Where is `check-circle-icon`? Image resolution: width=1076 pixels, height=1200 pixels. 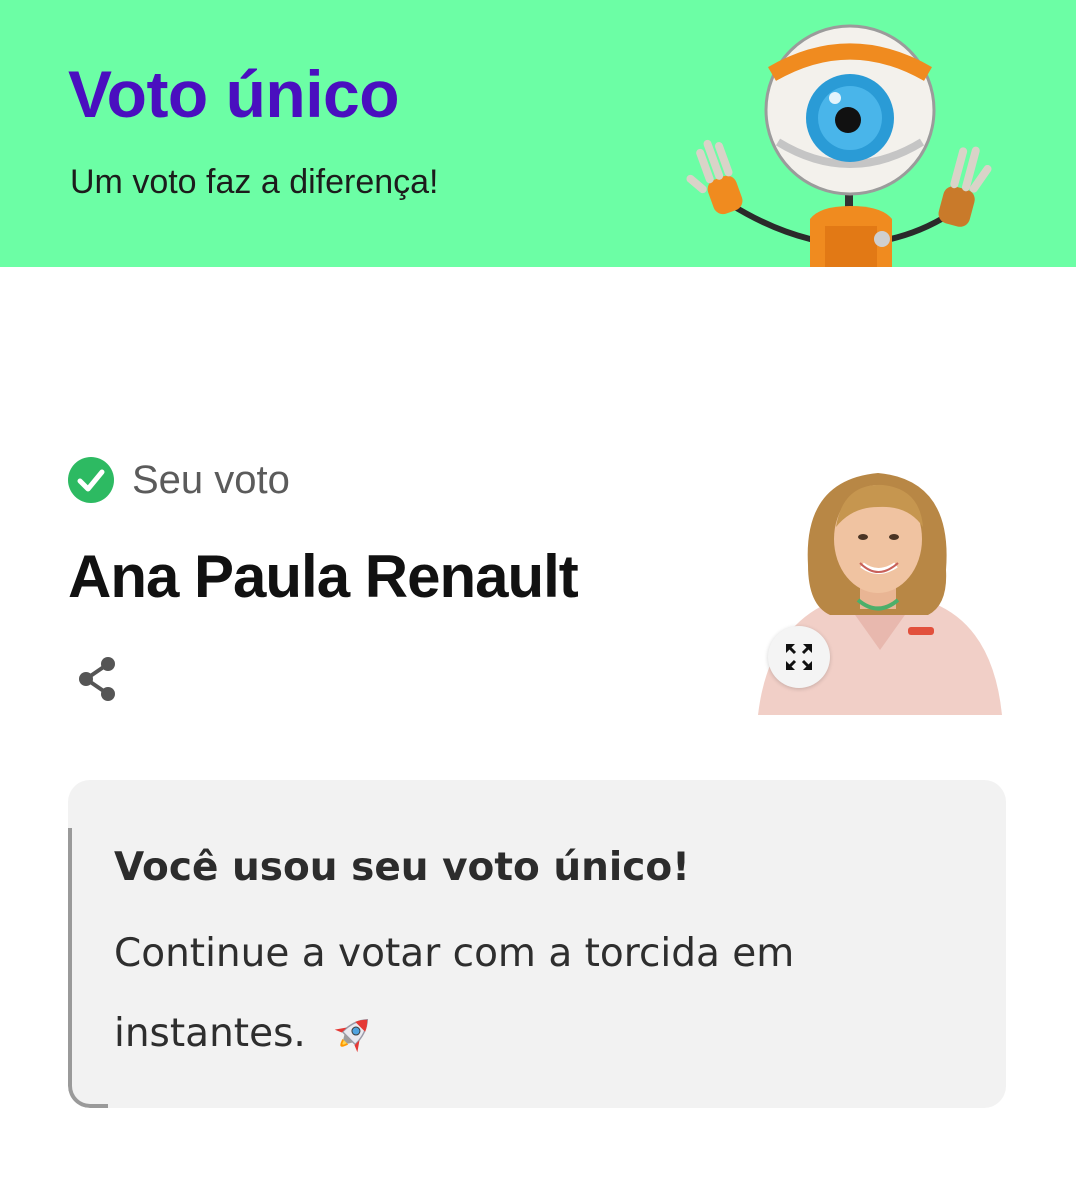 check-circle-icon is located at coordinates (91, 480).